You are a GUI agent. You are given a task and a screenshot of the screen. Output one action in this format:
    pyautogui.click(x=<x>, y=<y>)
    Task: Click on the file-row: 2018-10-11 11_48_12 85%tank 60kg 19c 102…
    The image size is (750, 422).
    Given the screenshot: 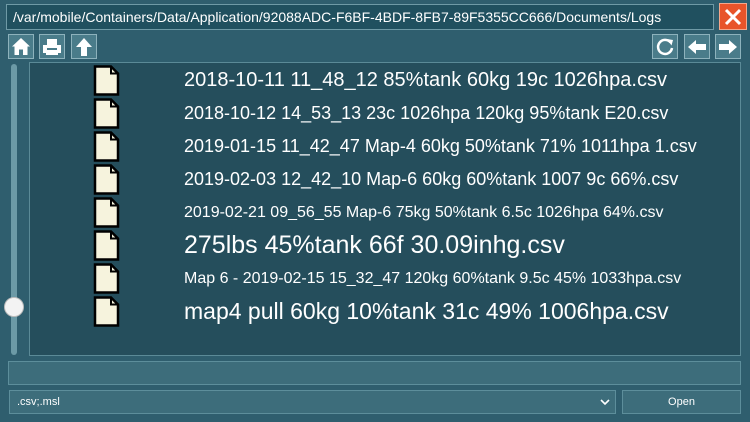 What is the action you would take?
    pyautogui.click(x=385, y=80)
    